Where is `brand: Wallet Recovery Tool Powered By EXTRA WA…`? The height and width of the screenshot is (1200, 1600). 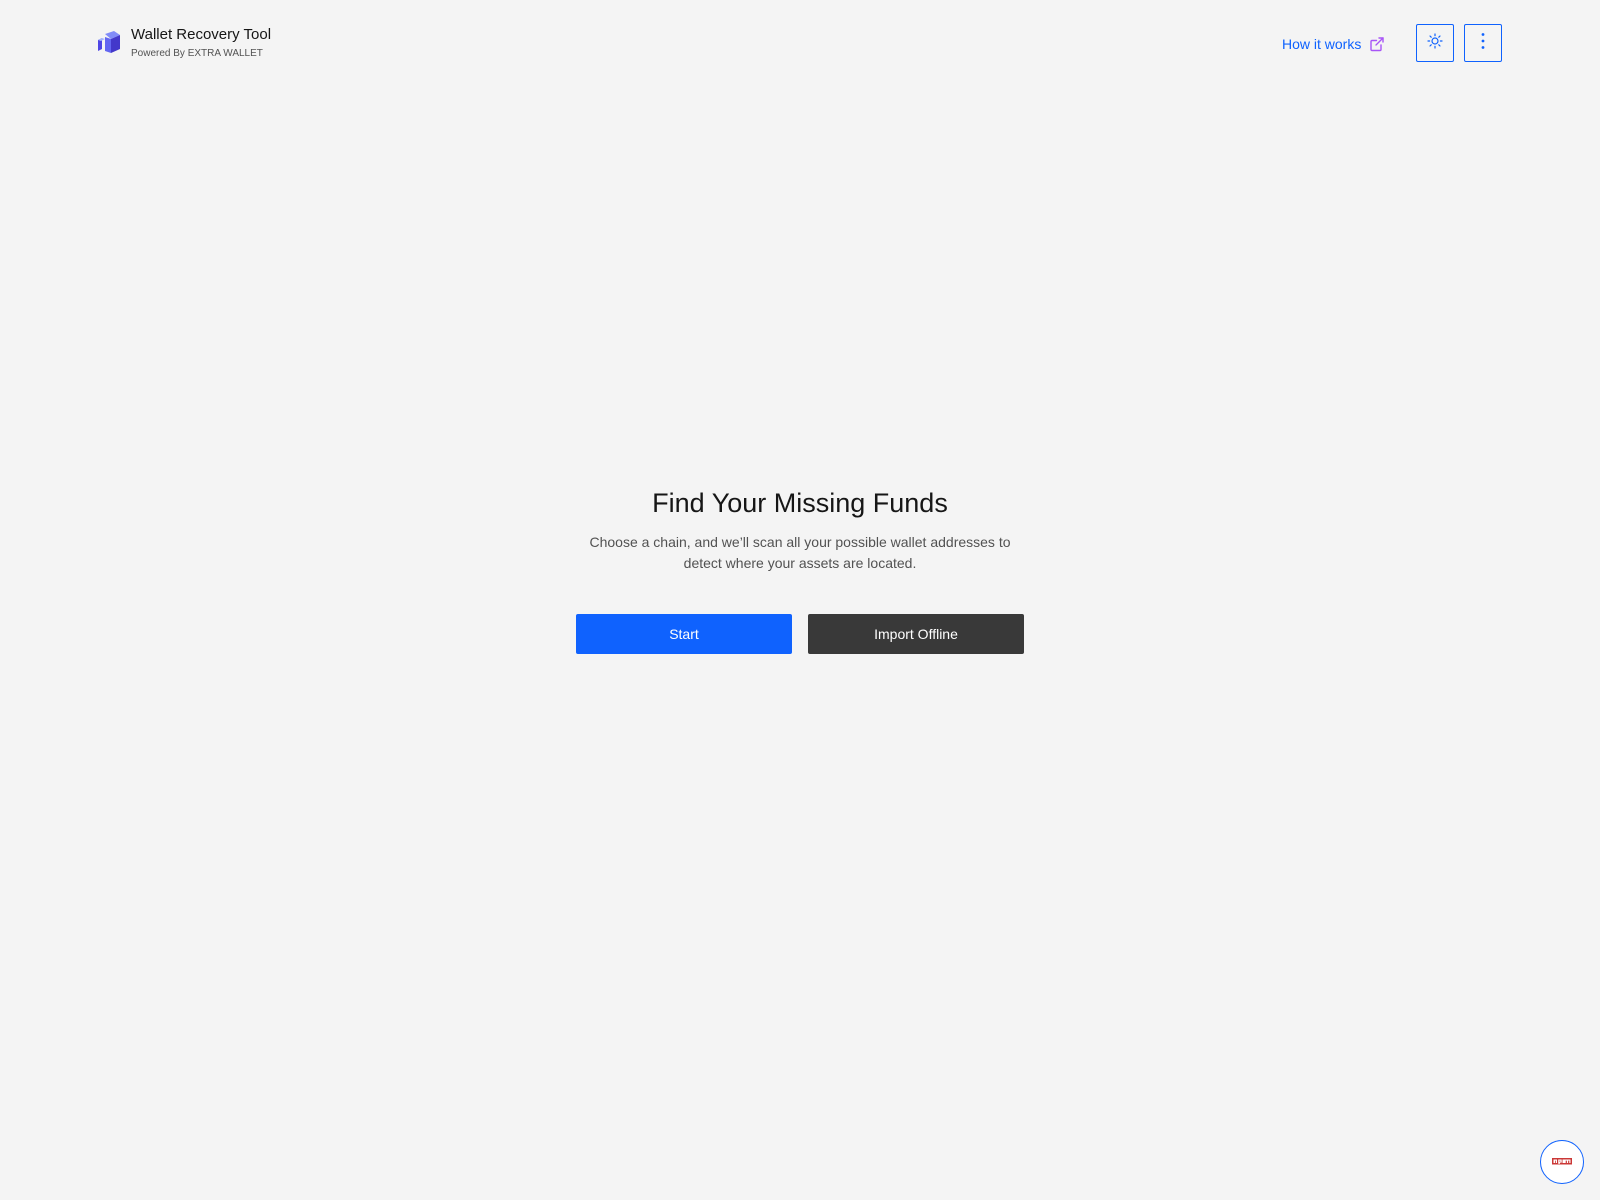
brand: Wallet Recovery Tool Powered By EXTRA WA… is located at coordinates (183, 43).